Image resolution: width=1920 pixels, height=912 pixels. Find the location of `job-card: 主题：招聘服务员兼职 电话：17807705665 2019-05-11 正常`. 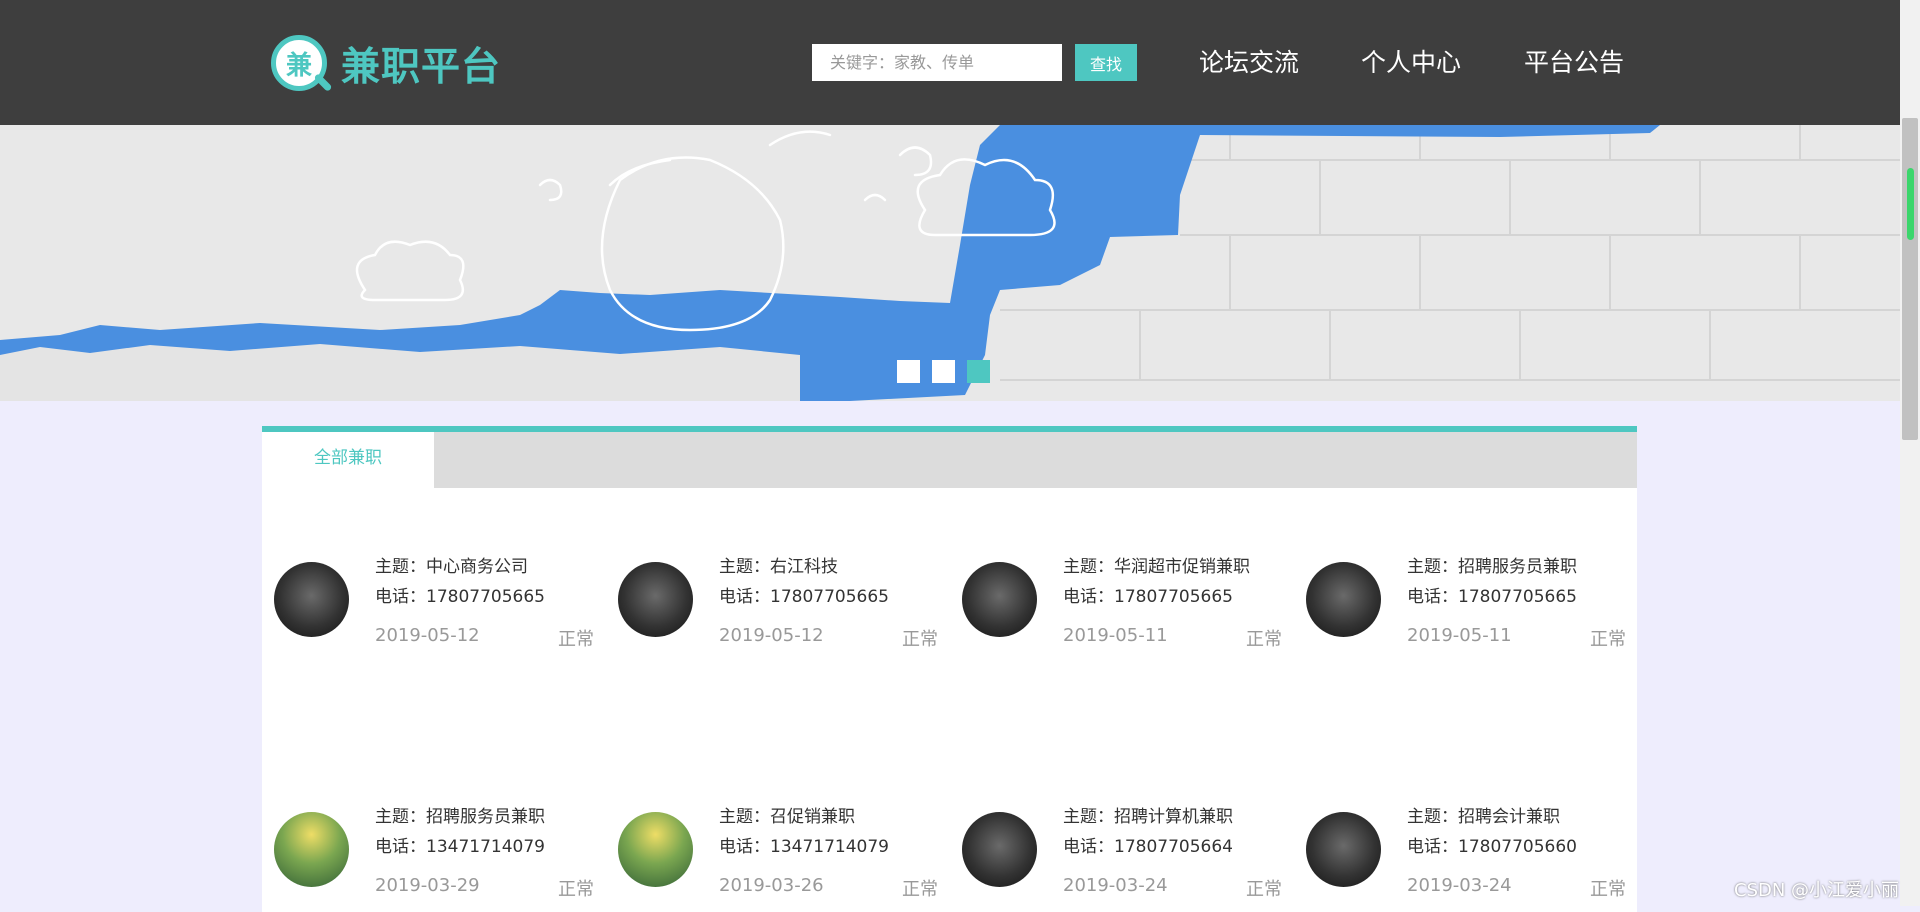

job-card: 主题：招聘服务员兼职 电话：17807705665 2019-05-11 正常 is located at coordinates (1466, 588).